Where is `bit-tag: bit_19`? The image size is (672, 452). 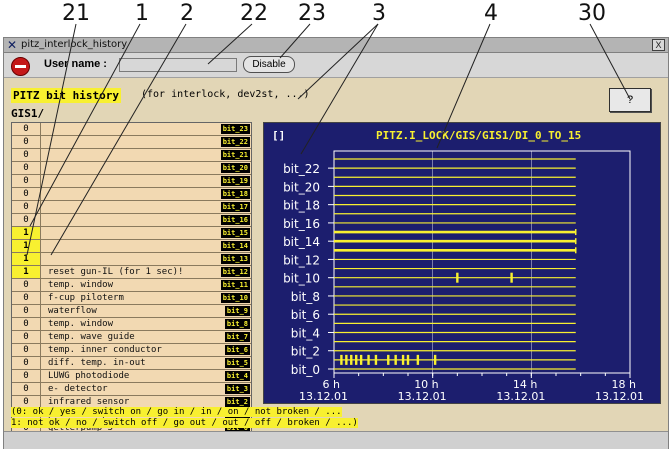
bit-tag: bit_19 is located at coordinates (235, 181).